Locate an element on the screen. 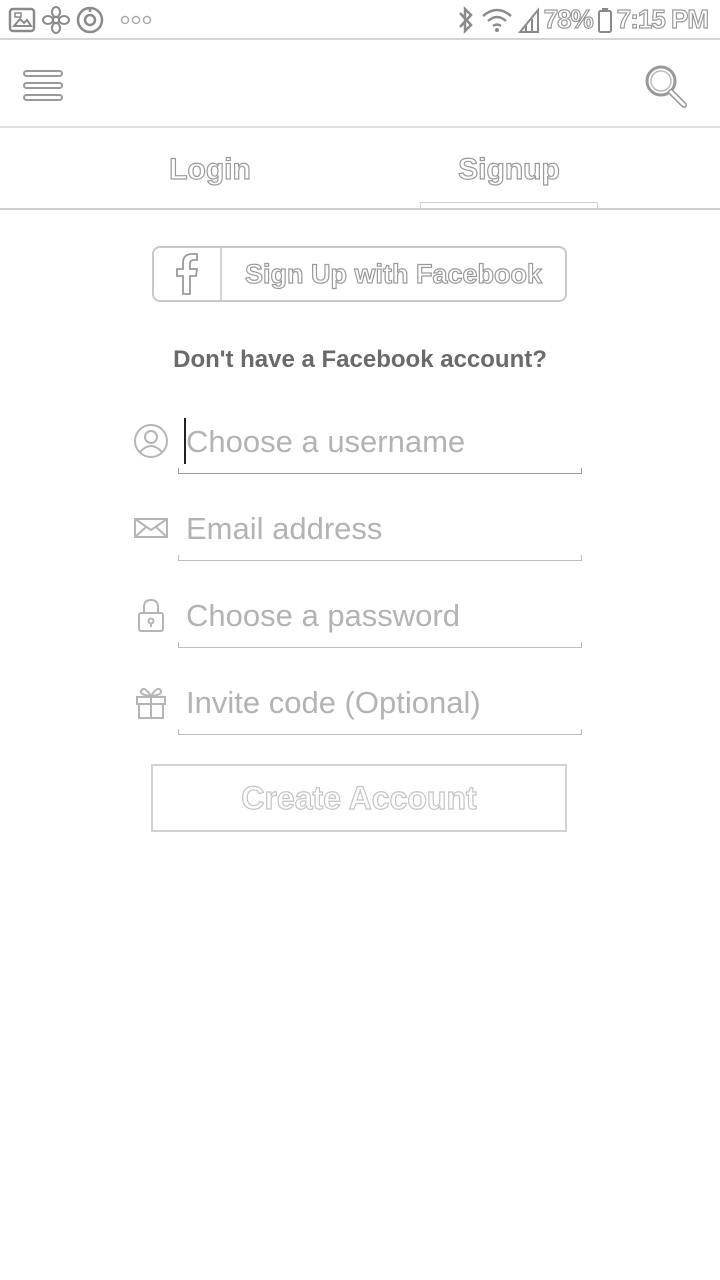  tab-login: Login is located at coordinates (210, 170).